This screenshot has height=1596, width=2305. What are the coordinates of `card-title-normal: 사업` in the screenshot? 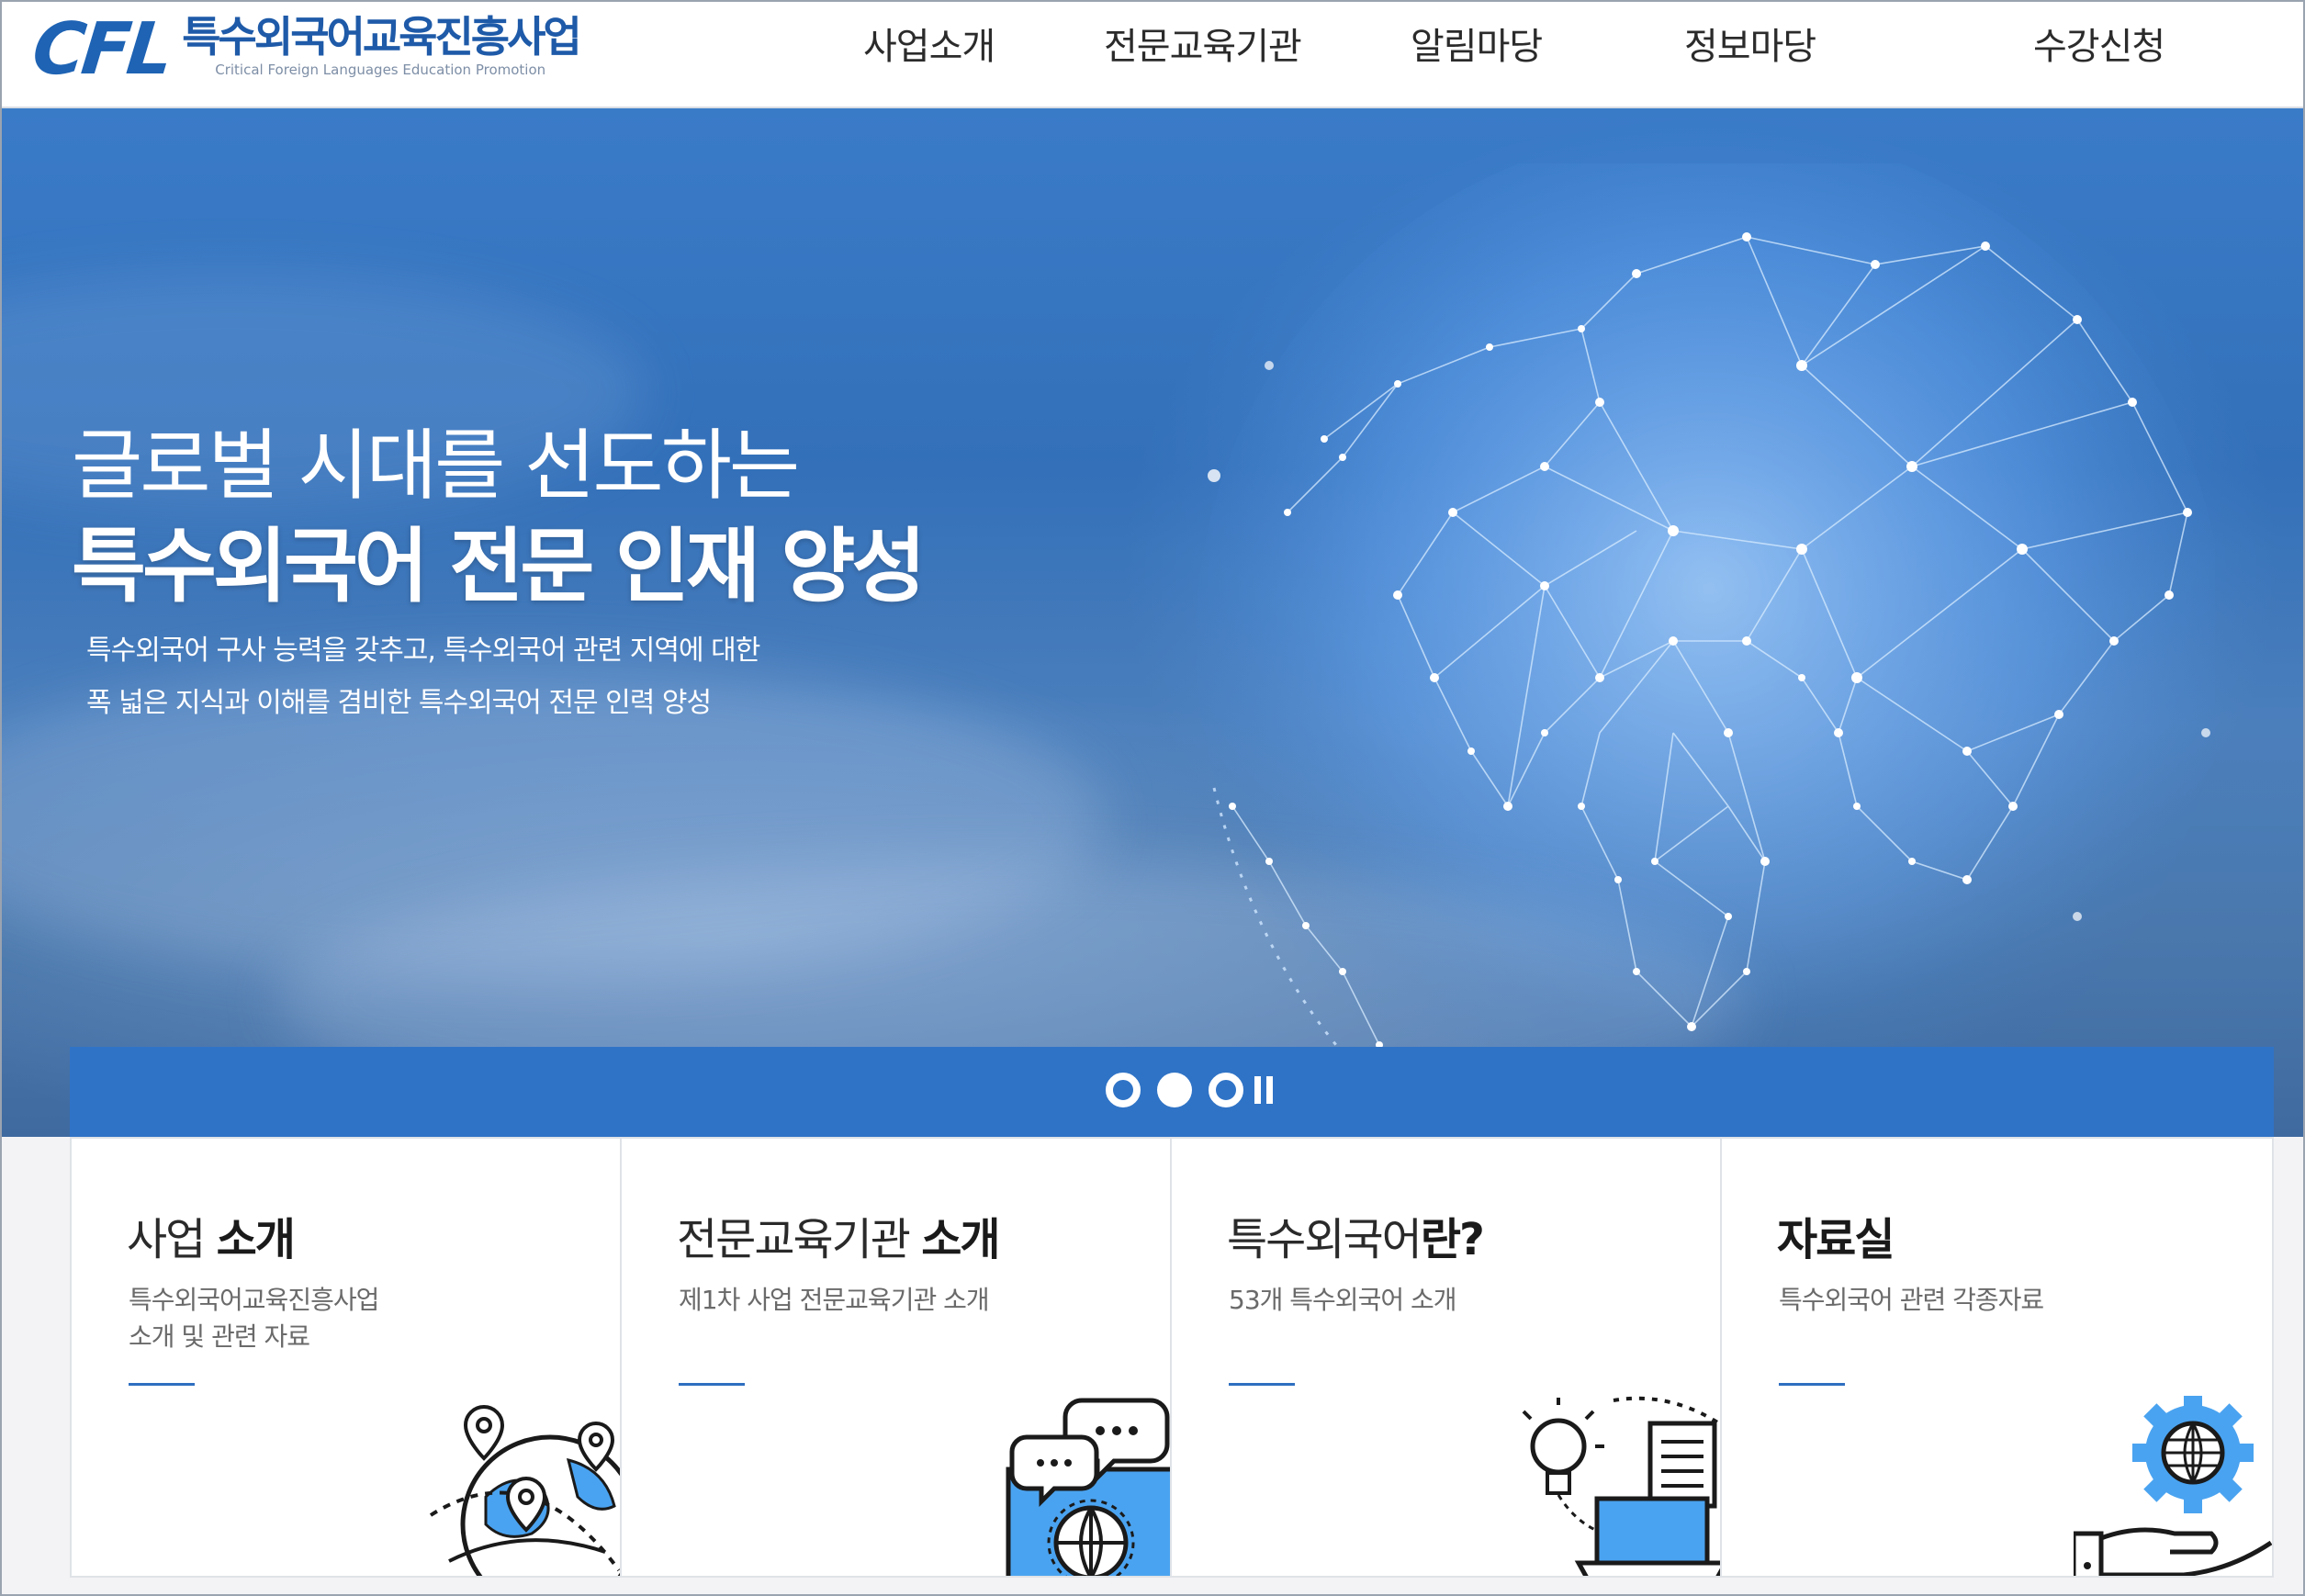 It's located at (172, 1239).